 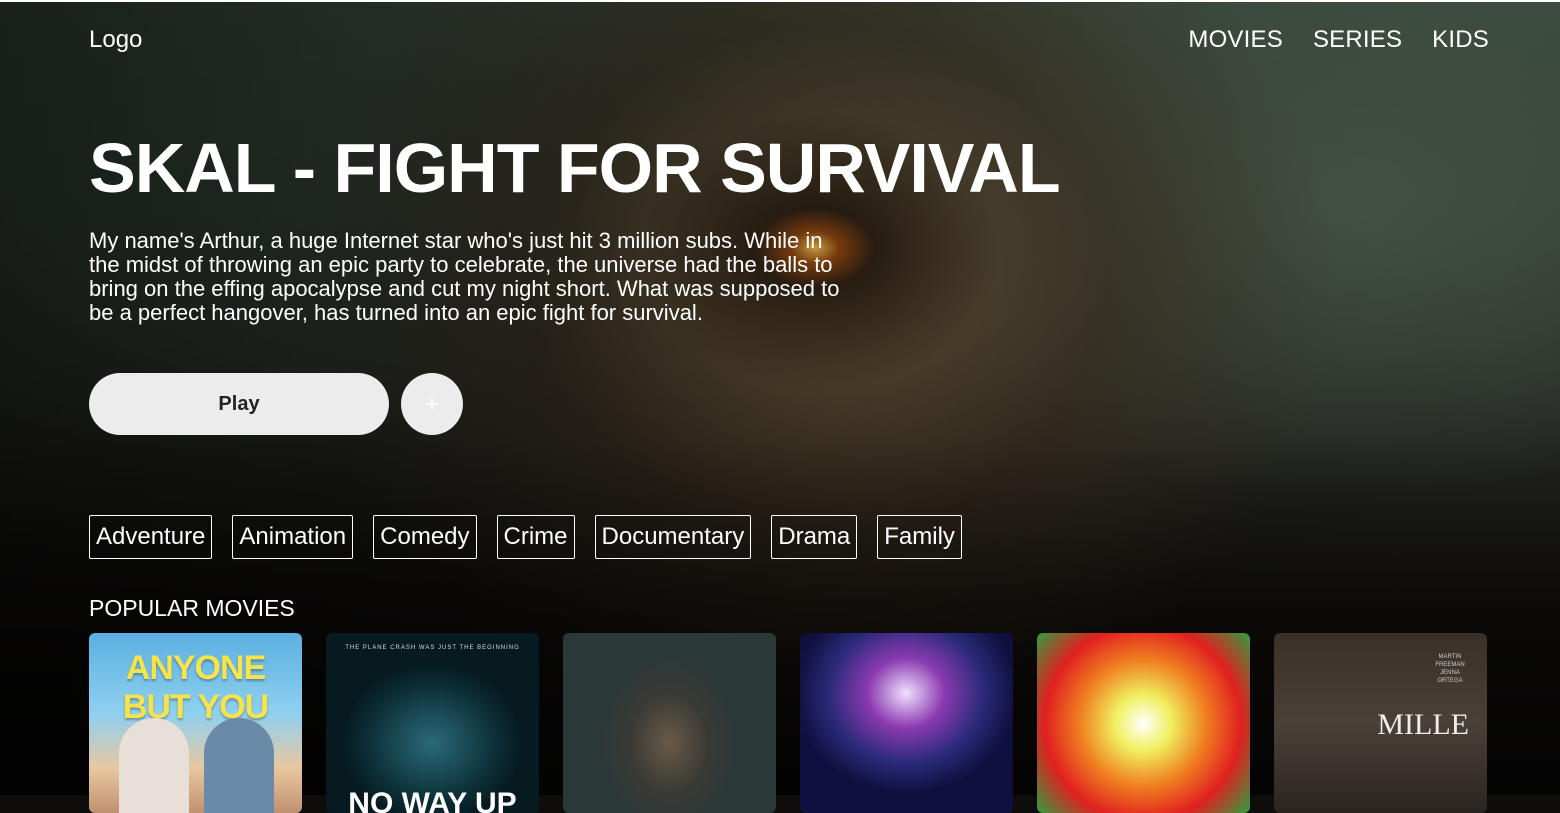 What do you see at coordinates (814, 537) in the screenshot?
I see `genre-drama: Drama` at bounding box center [814, 537].